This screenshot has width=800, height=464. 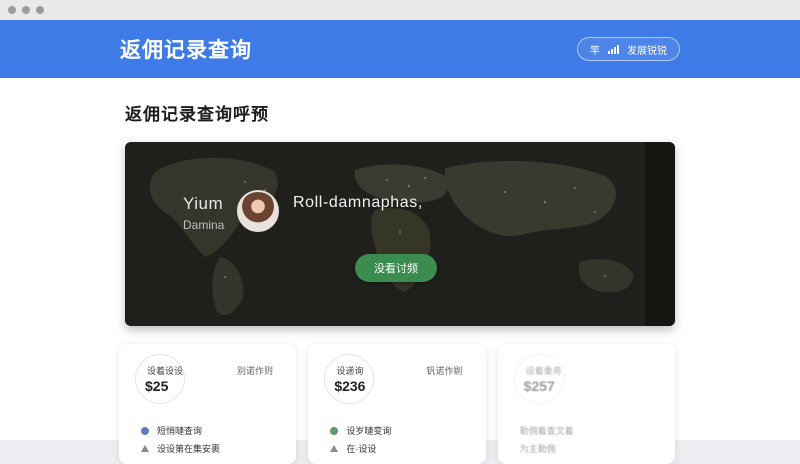 I want to click on summary-card-3: 设着重务 $257 勒佣着查文着 为主勒佣, so click(x=586, y=404).